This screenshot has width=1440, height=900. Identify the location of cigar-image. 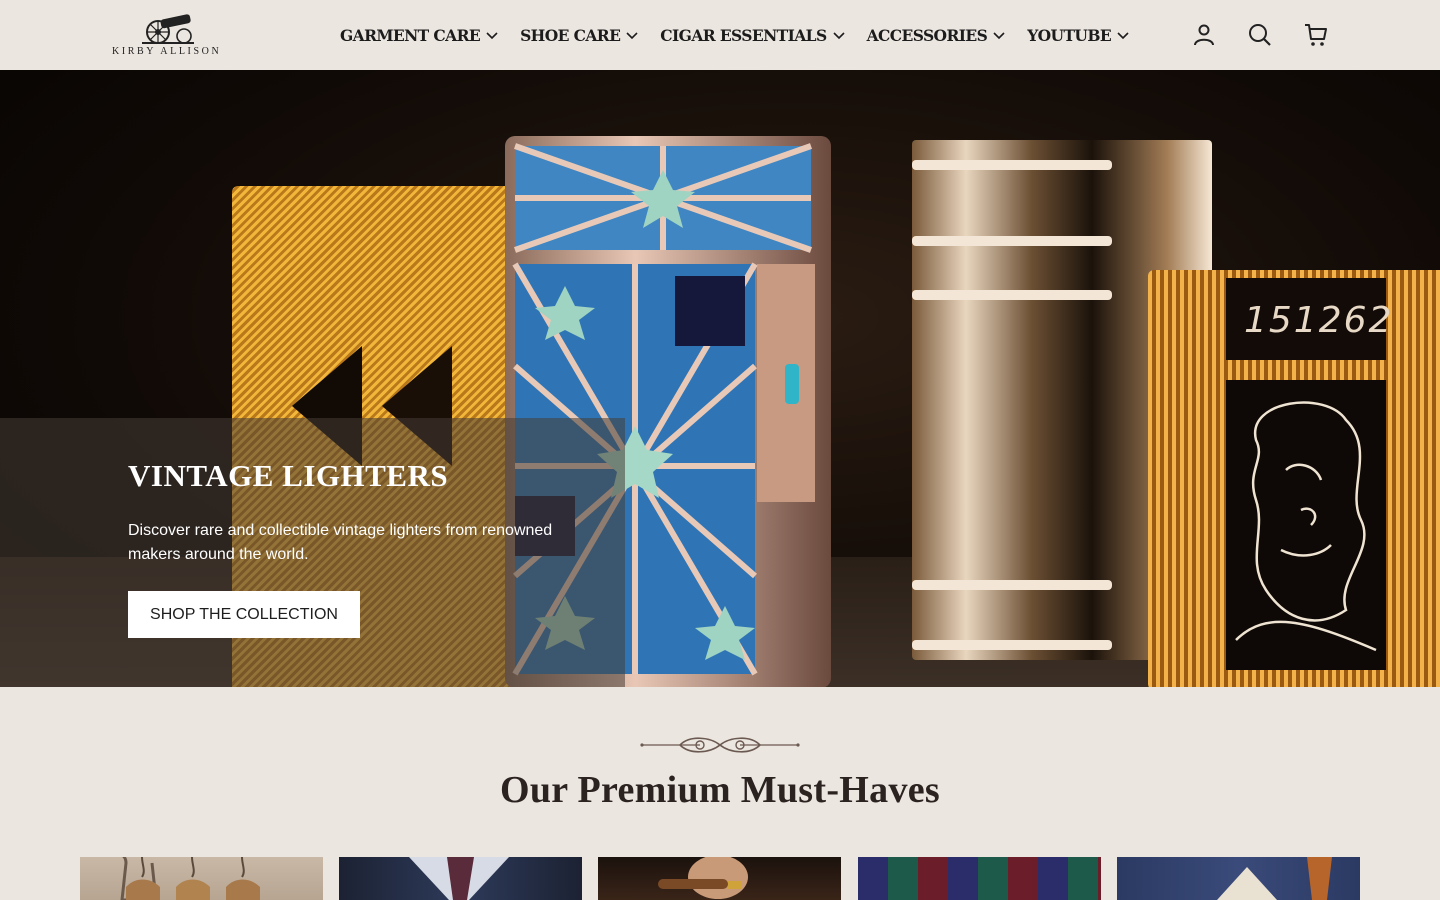
(703, 878).